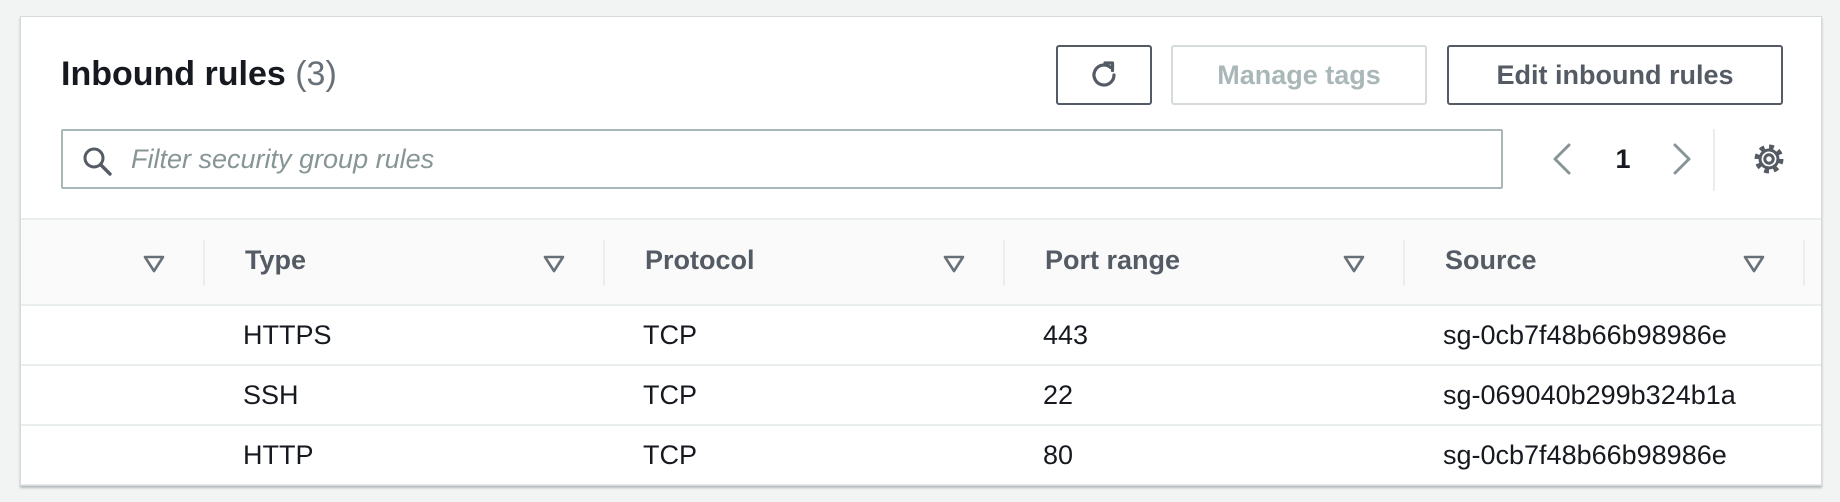  I want to click on chevron-left-icon, so click(1562, 159).